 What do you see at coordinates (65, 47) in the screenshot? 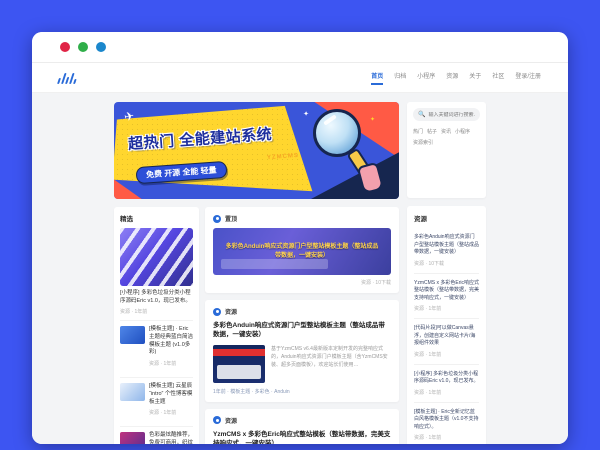
I see `close-window-button` at bounding box center [65, 47].